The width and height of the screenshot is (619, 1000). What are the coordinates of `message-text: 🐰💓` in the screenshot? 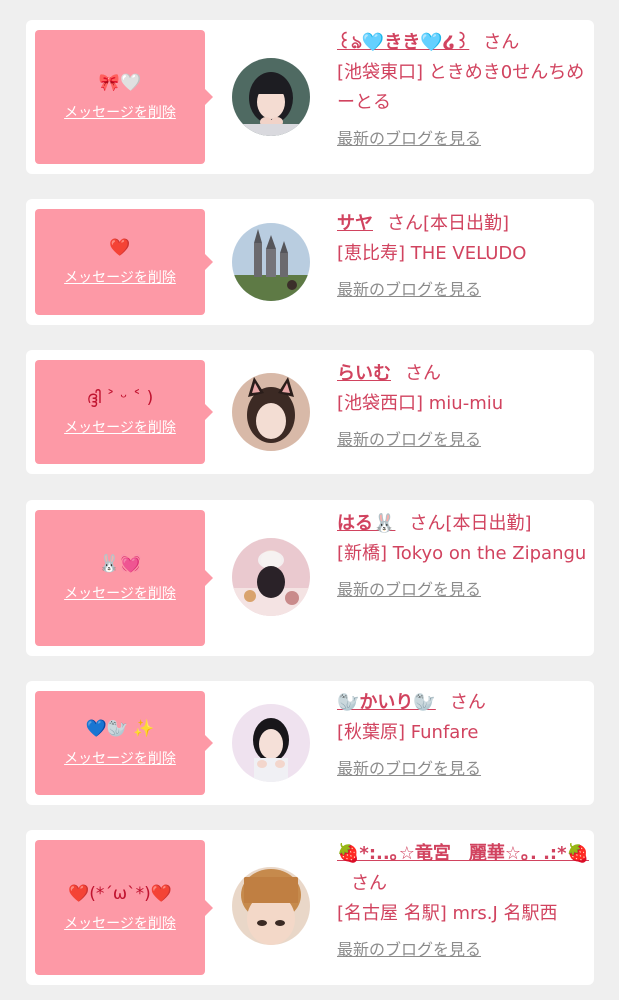 It's located at (120, 564).